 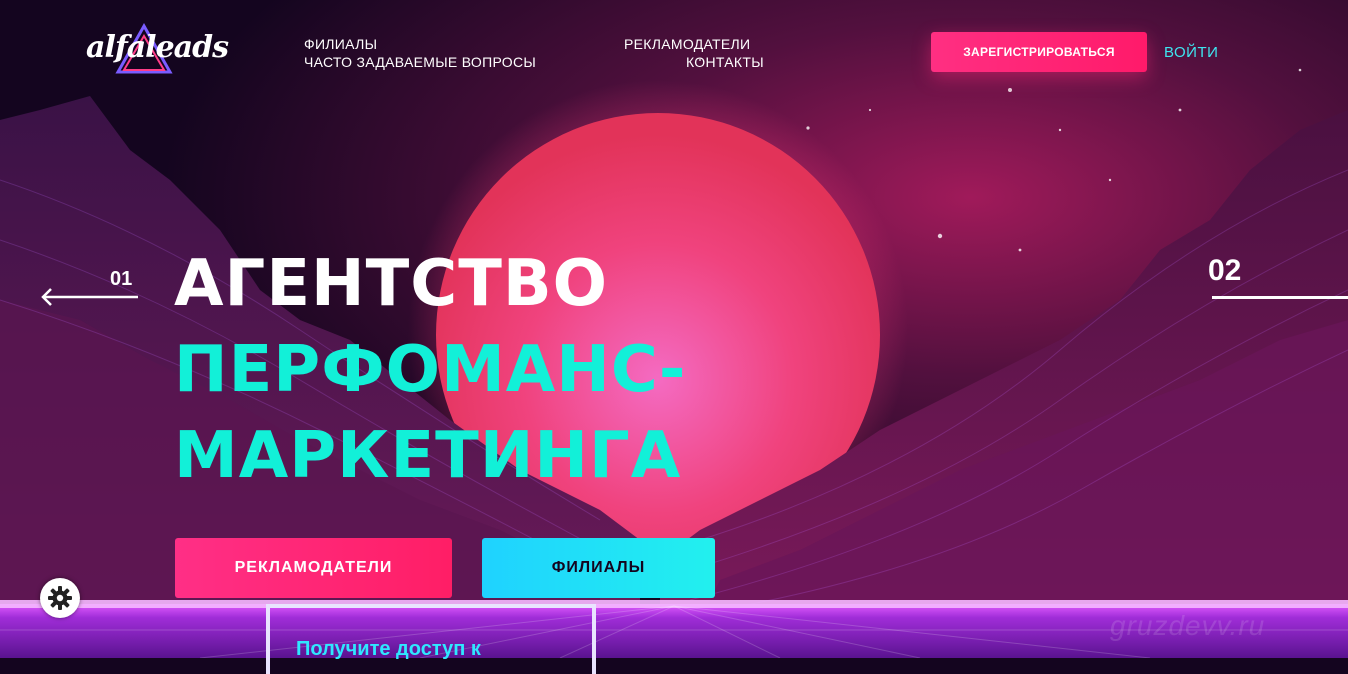 I want to click on register-button: ЗАРЕГИСТРИРОВАТЬСЯ, so click(x=1039, y=52).